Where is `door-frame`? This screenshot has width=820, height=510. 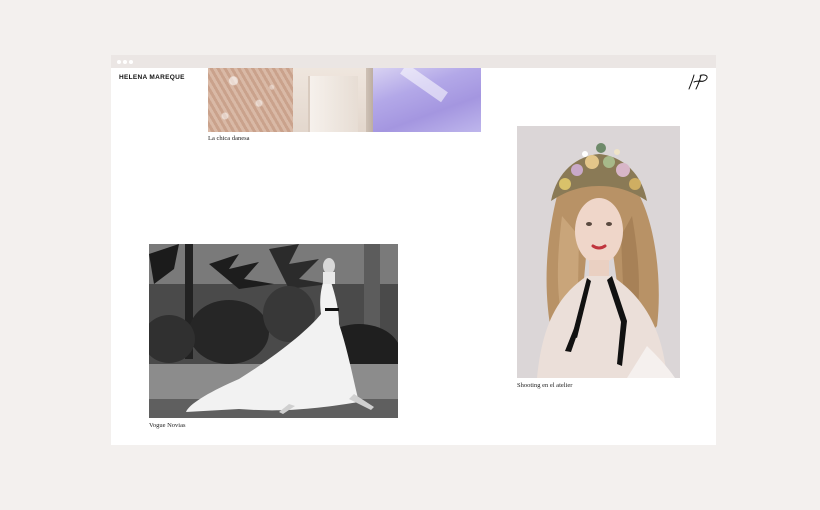 door-frame is located at coordinates (333, 104).